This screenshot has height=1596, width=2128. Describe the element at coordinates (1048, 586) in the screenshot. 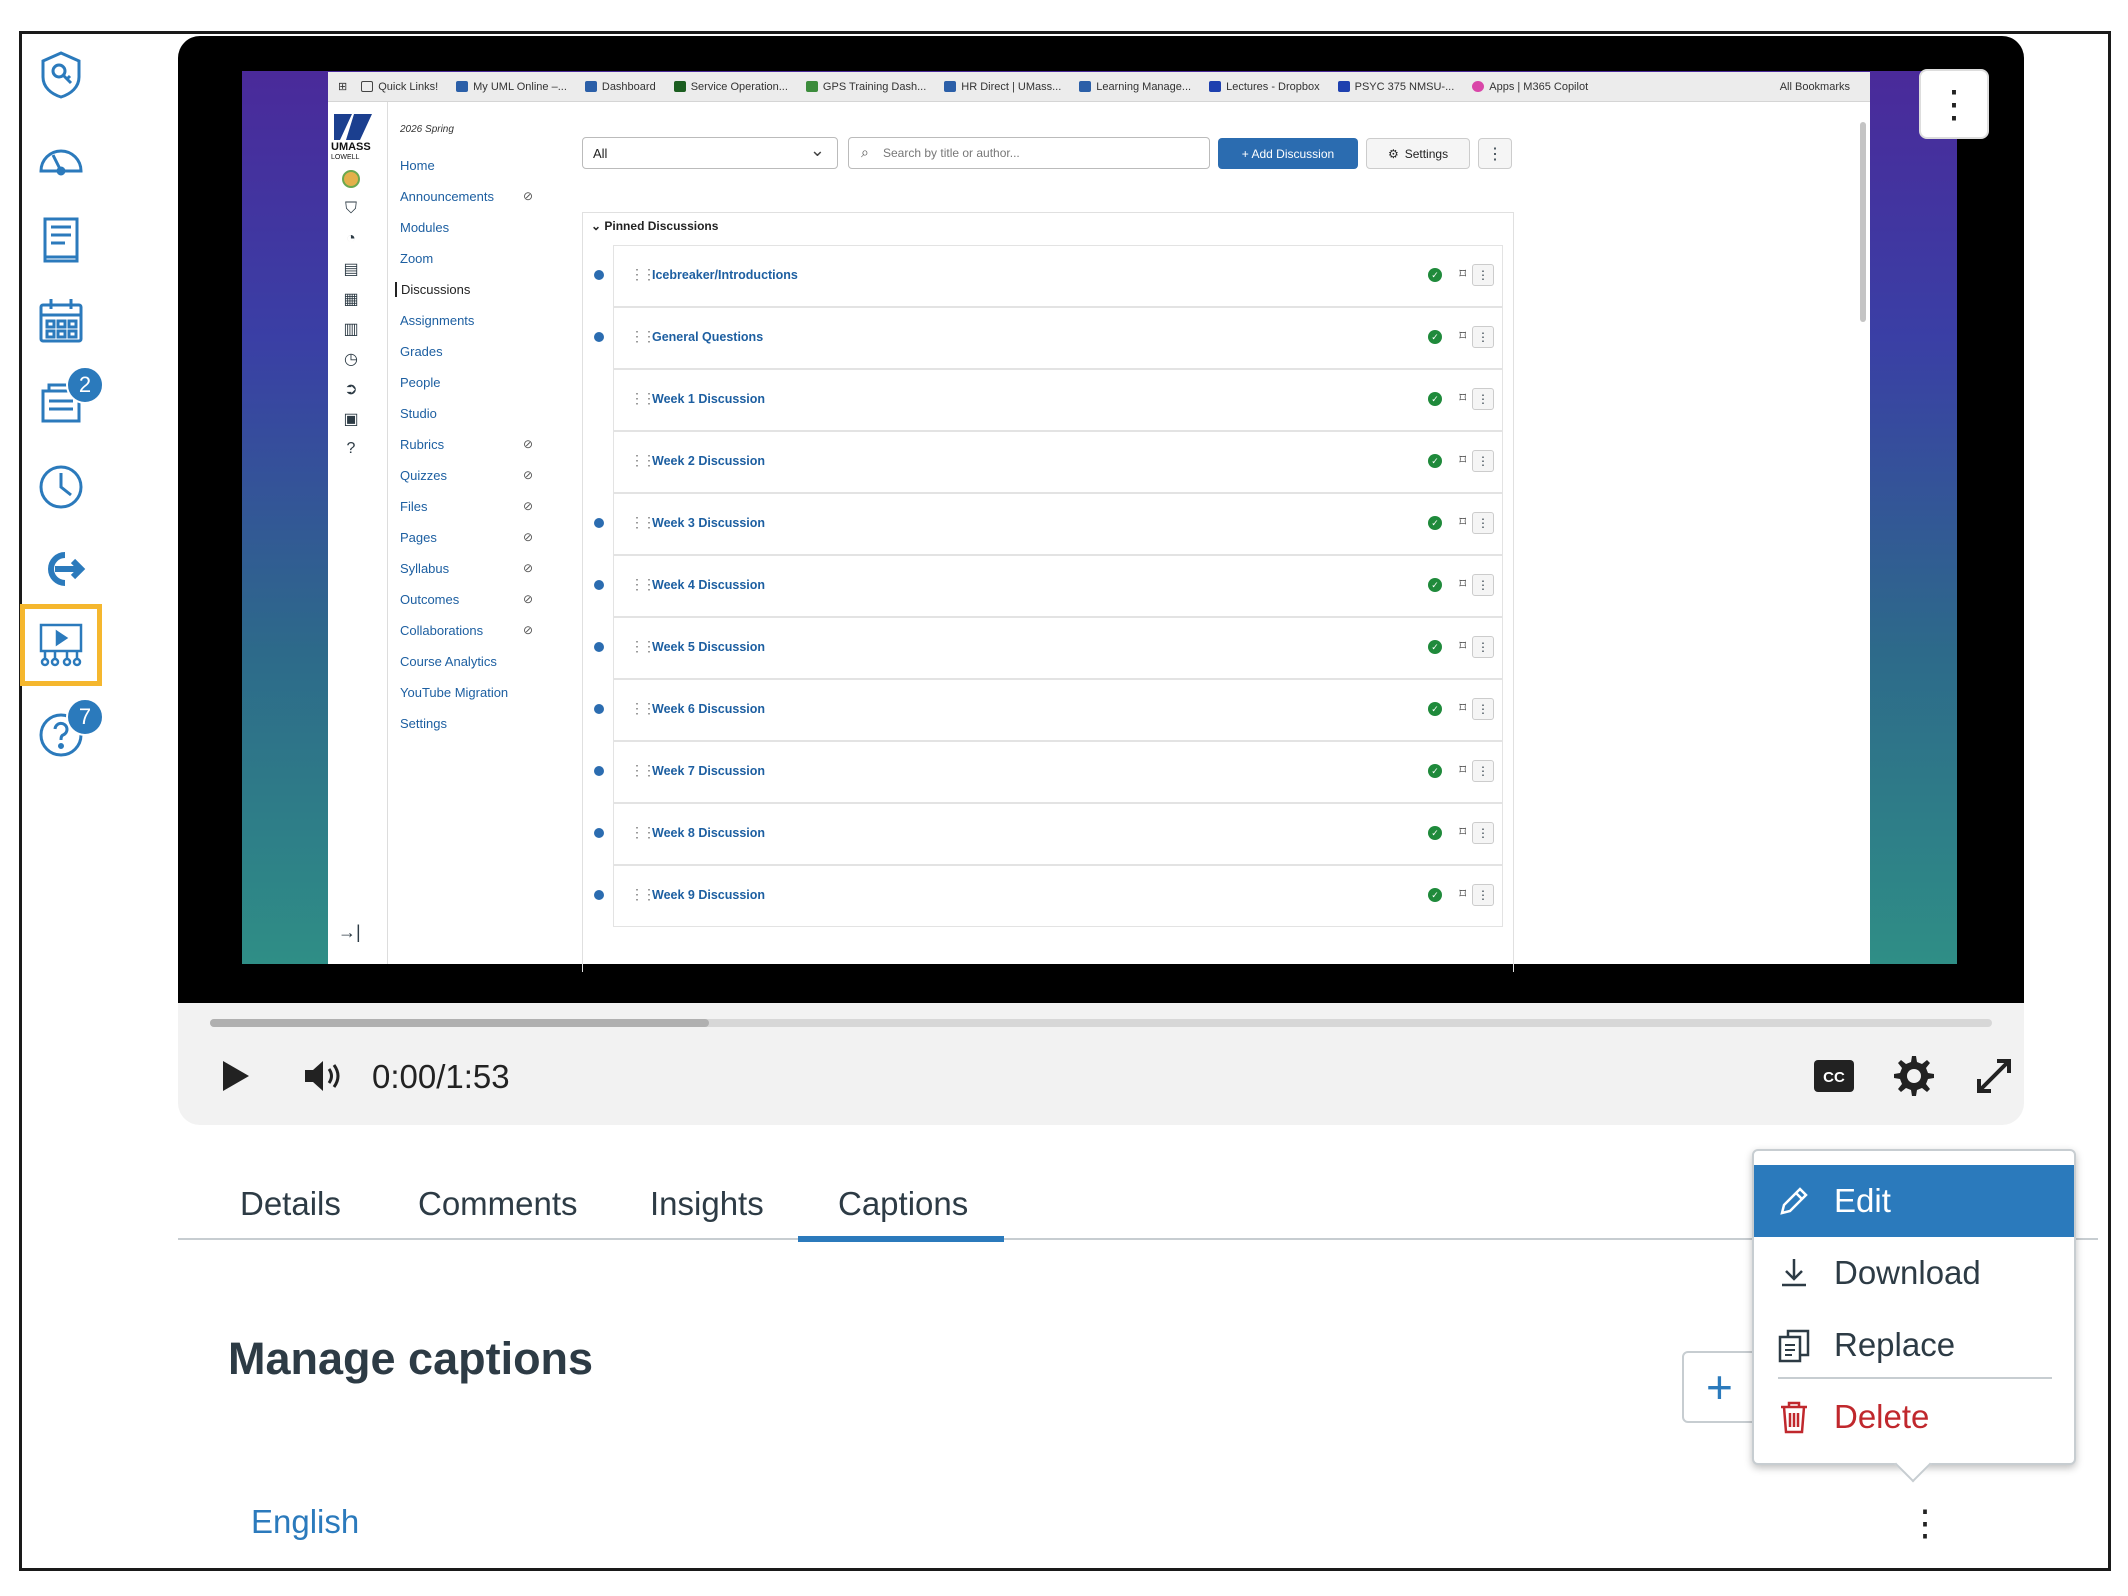

I see `discussion-row: ⋮⋮ Week 4 Discussion ✓ ⌑ ⋮` at that location.